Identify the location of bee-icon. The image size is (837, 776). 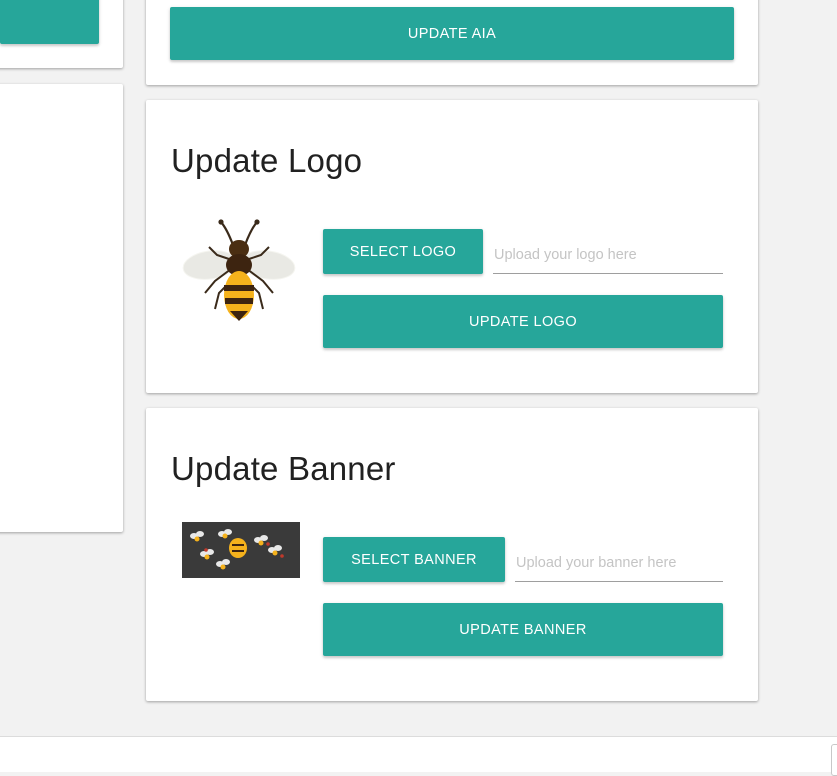
(239, 270).